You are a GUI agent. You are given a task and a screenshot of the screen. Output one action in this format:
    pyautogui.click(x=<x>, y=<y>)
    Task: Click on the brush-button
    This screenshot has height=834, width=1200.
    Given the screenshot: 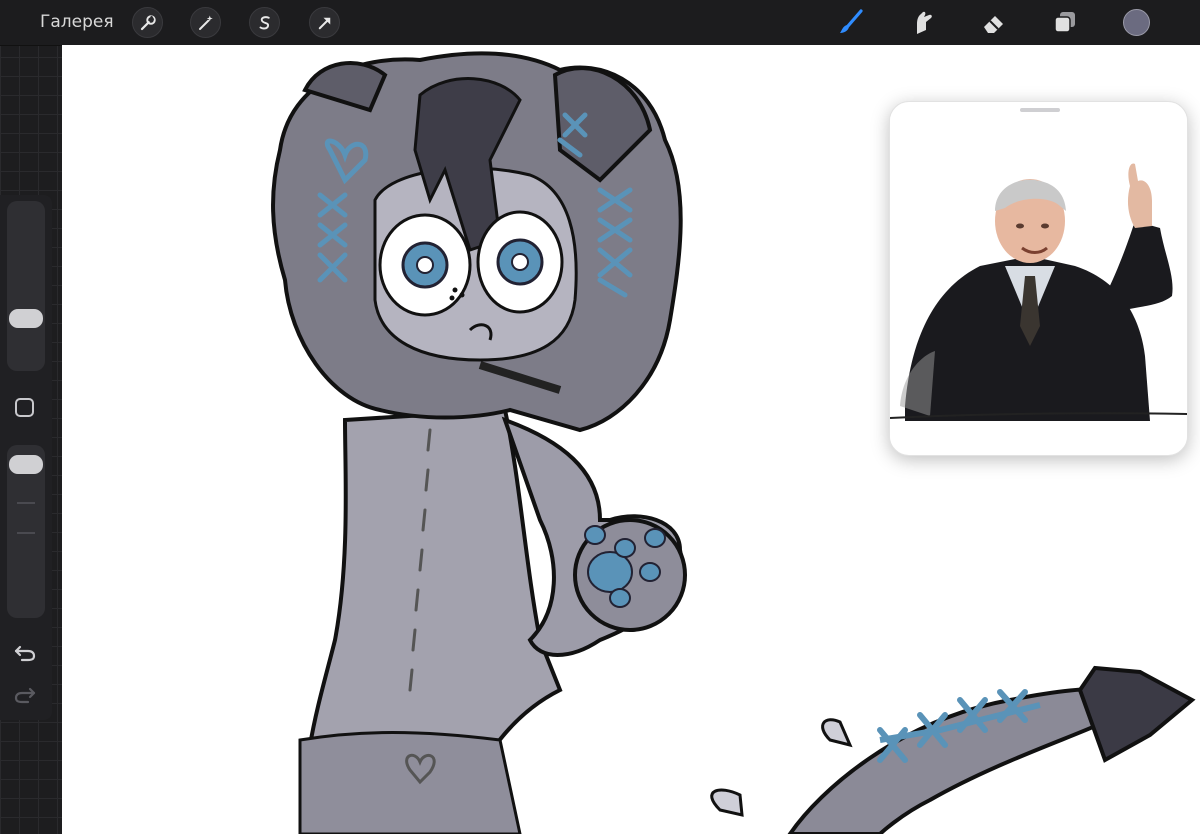 What is the action you would take?
    pyautogui.click(x=851, y=22)
    